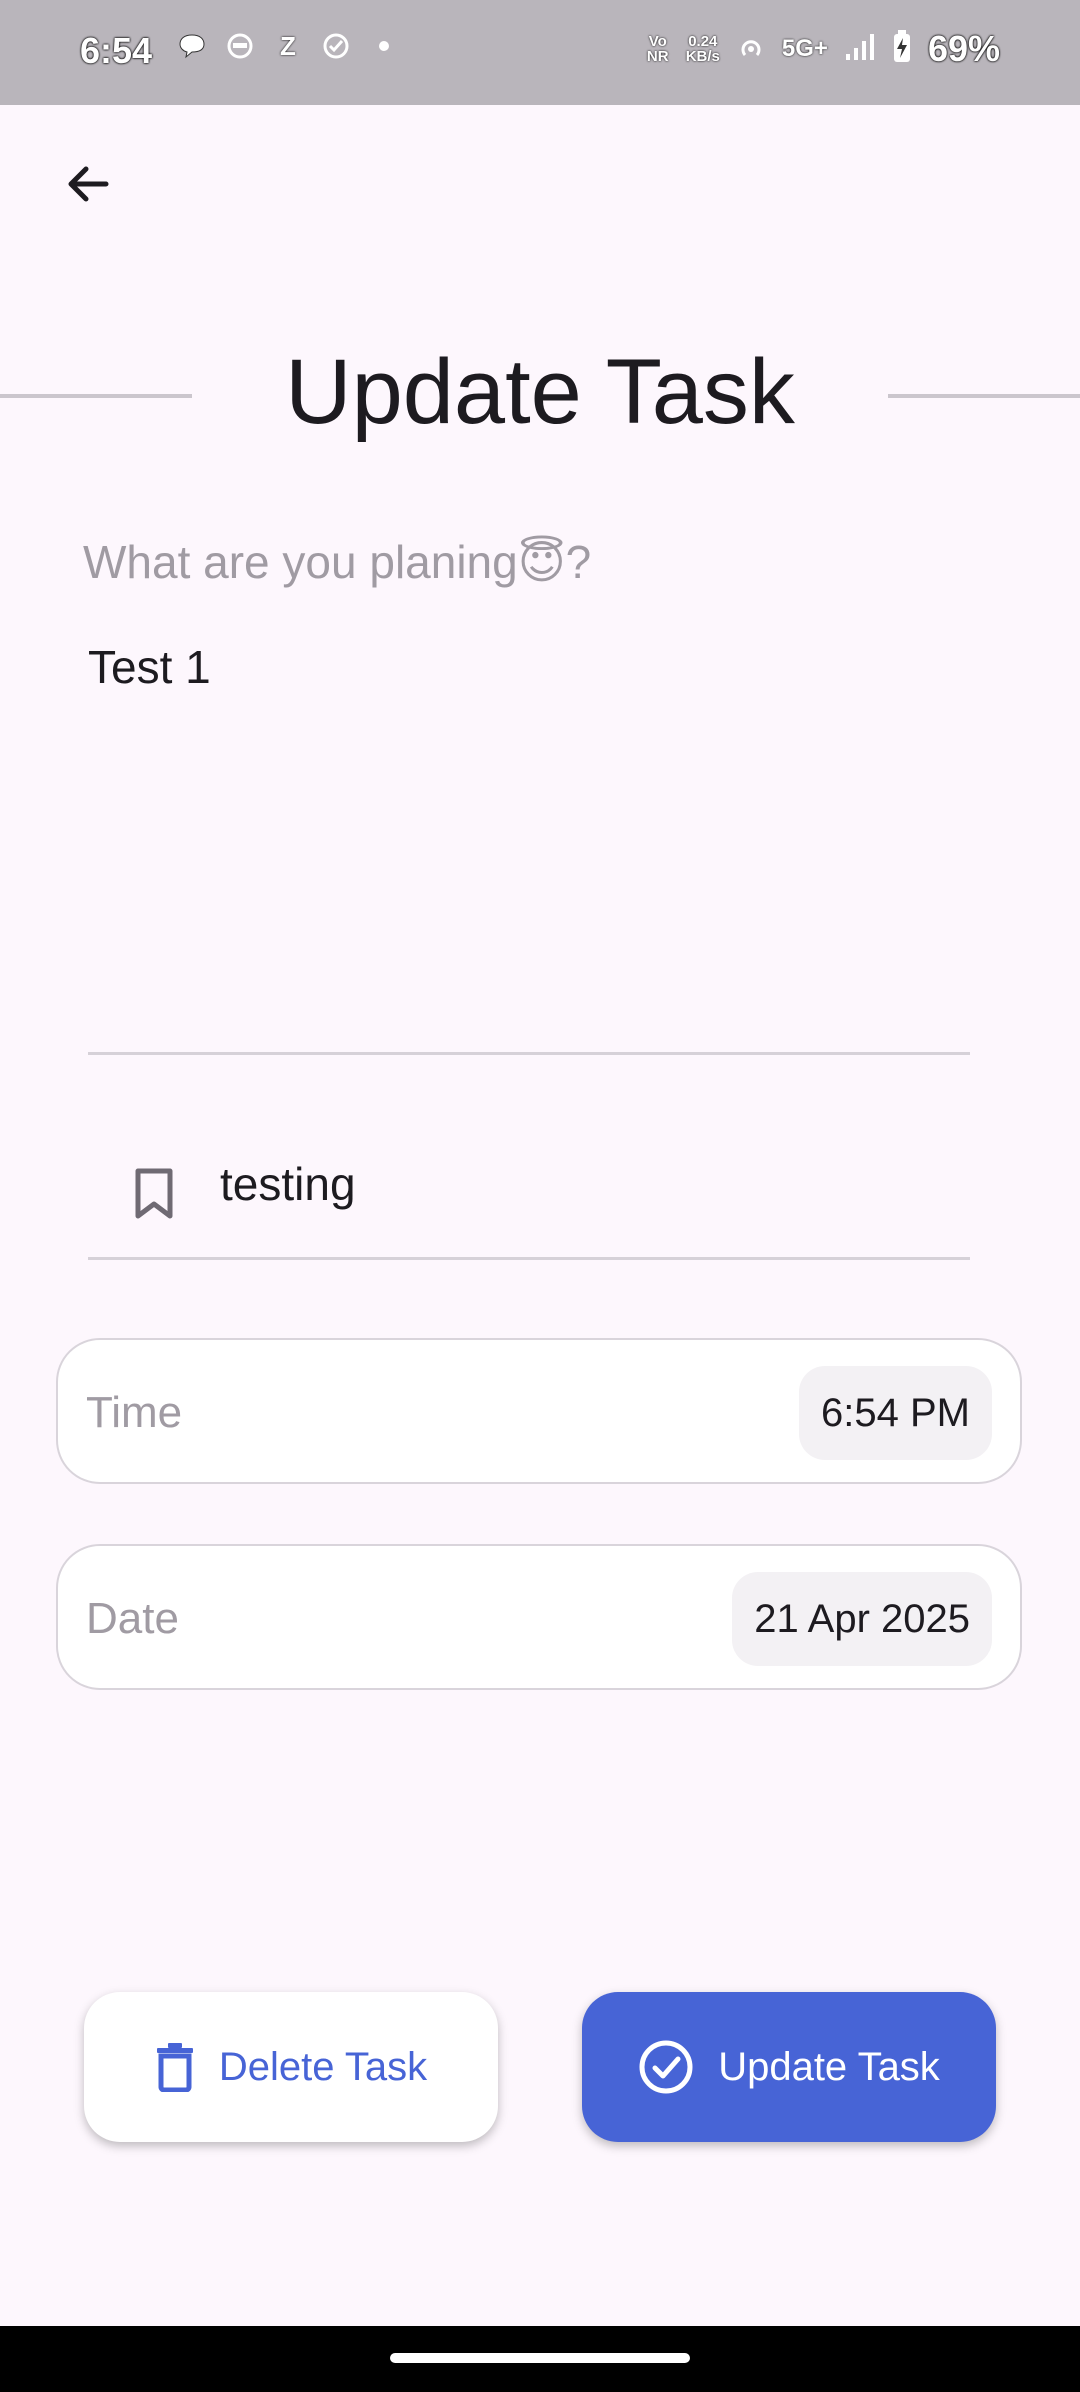  Describe the element at coordinates (657, 49) in the screenshot. I see `volte-indicator: Vo NR` at that location.